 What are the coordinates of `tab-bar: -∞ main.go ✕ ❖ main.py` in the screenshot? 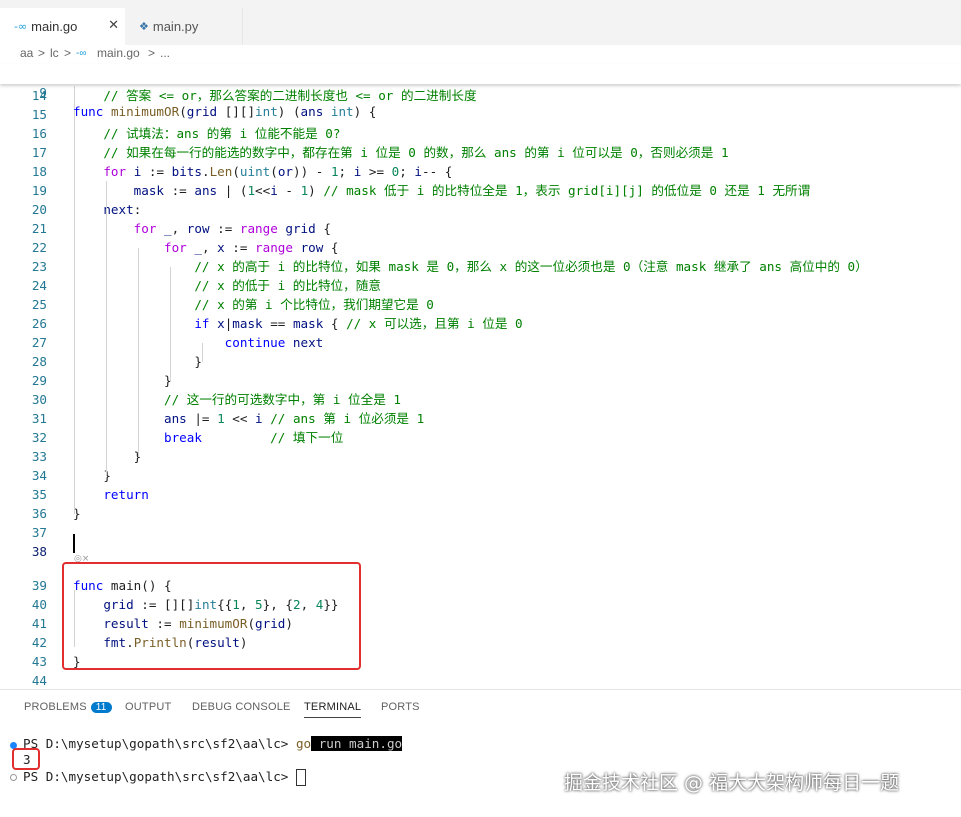 It's located at (480, 22).